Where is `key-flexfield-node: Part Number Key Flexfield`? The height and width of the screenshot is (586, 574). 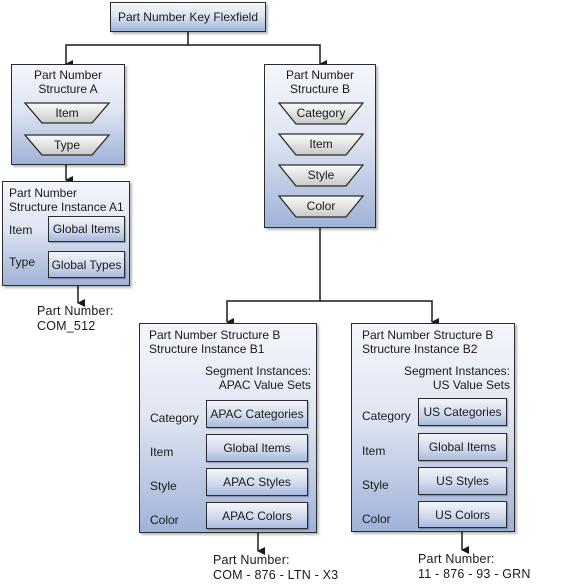
key-flexfield-node: Part Number Key Flexfield is located at coordinates (188, 17).